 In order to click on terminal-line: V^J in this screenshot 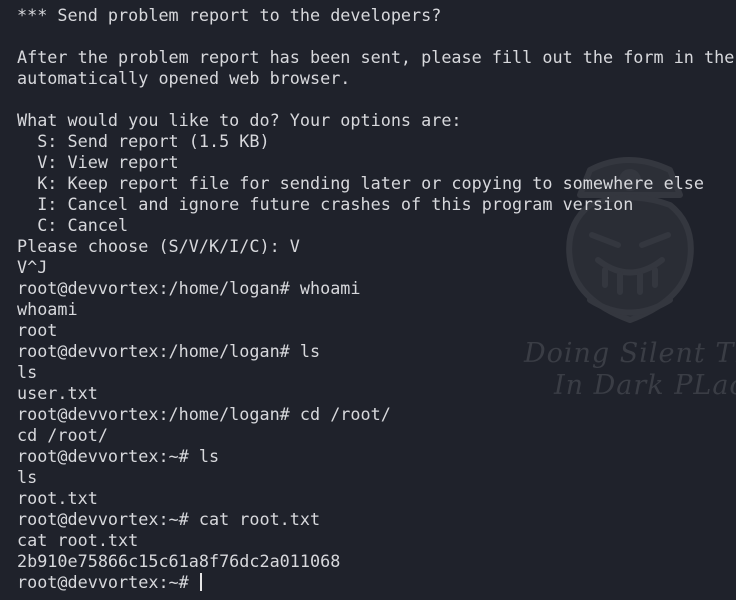, I will do `click(32, 267)`.